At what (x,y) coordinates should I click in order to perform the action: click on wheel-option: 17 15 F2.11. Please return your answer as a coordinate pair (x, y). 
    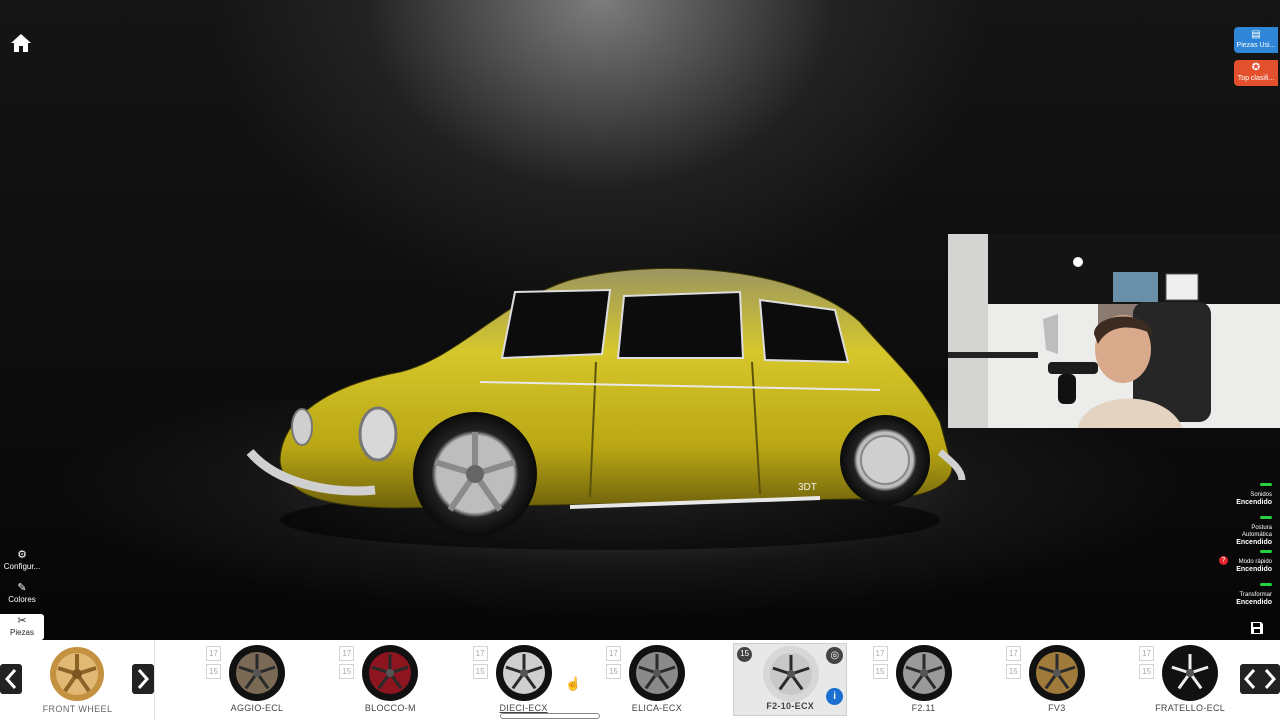
    Looking at the image, I should click on (924, 680).